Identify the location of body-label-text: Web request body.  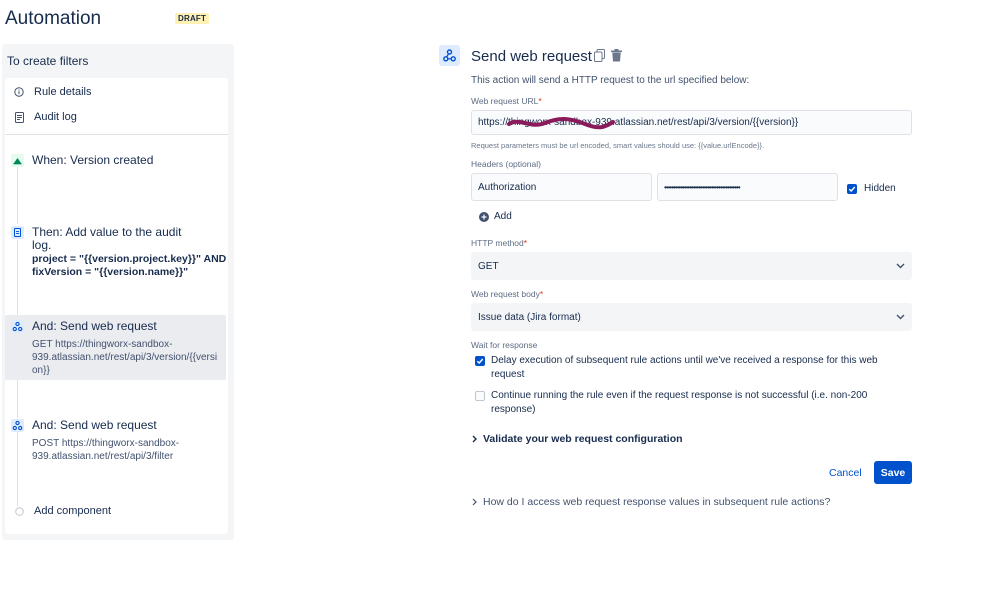
(505, 294).